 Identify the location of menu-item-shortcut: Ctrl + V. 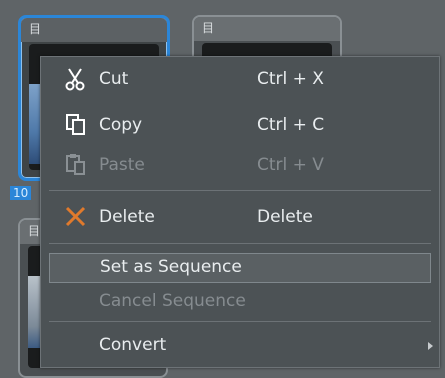
(290, 165).